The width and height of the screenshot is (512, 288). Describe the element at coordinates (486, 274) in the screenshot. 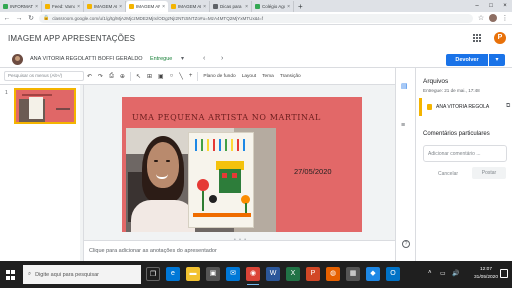

I see `taskbar-clock: 12:07 31/05/2020` at that location.